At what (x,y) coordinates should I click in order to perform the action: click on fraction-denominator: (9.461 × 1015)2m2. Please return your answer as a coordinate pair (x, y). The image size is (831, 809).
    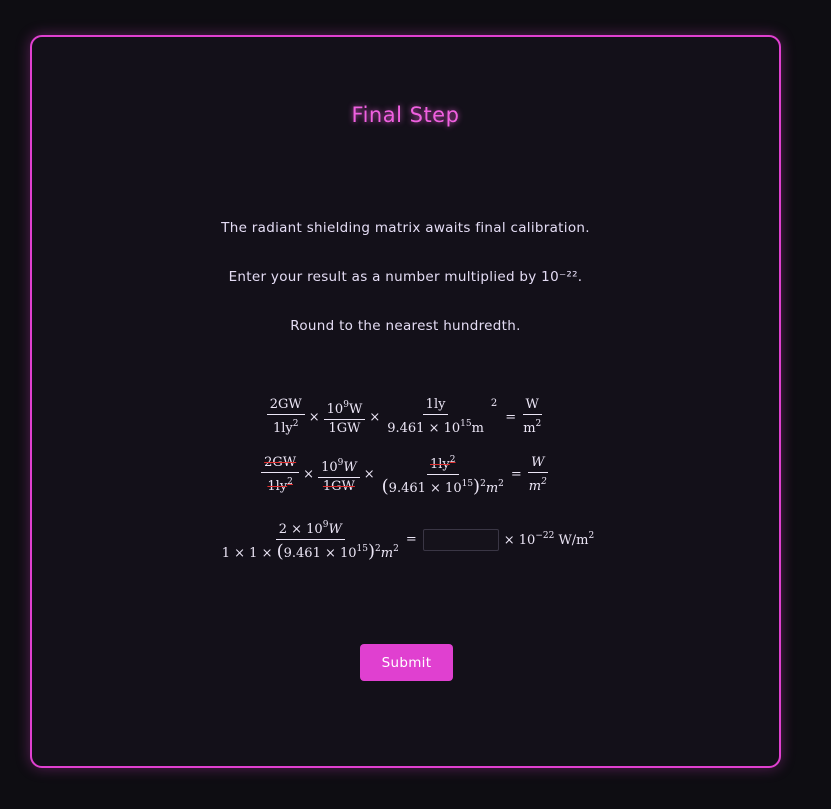
    Looking at the image, I should click on (442, 486).